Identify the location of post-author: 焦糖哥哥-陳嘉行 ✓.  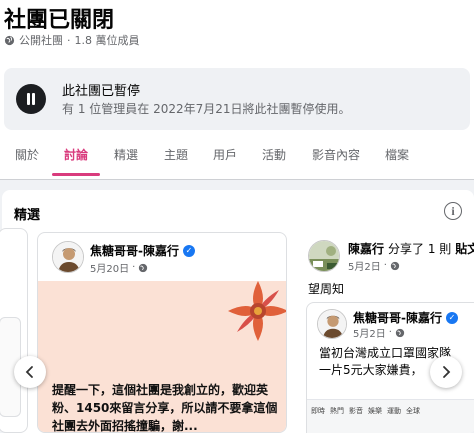
(142, 250).